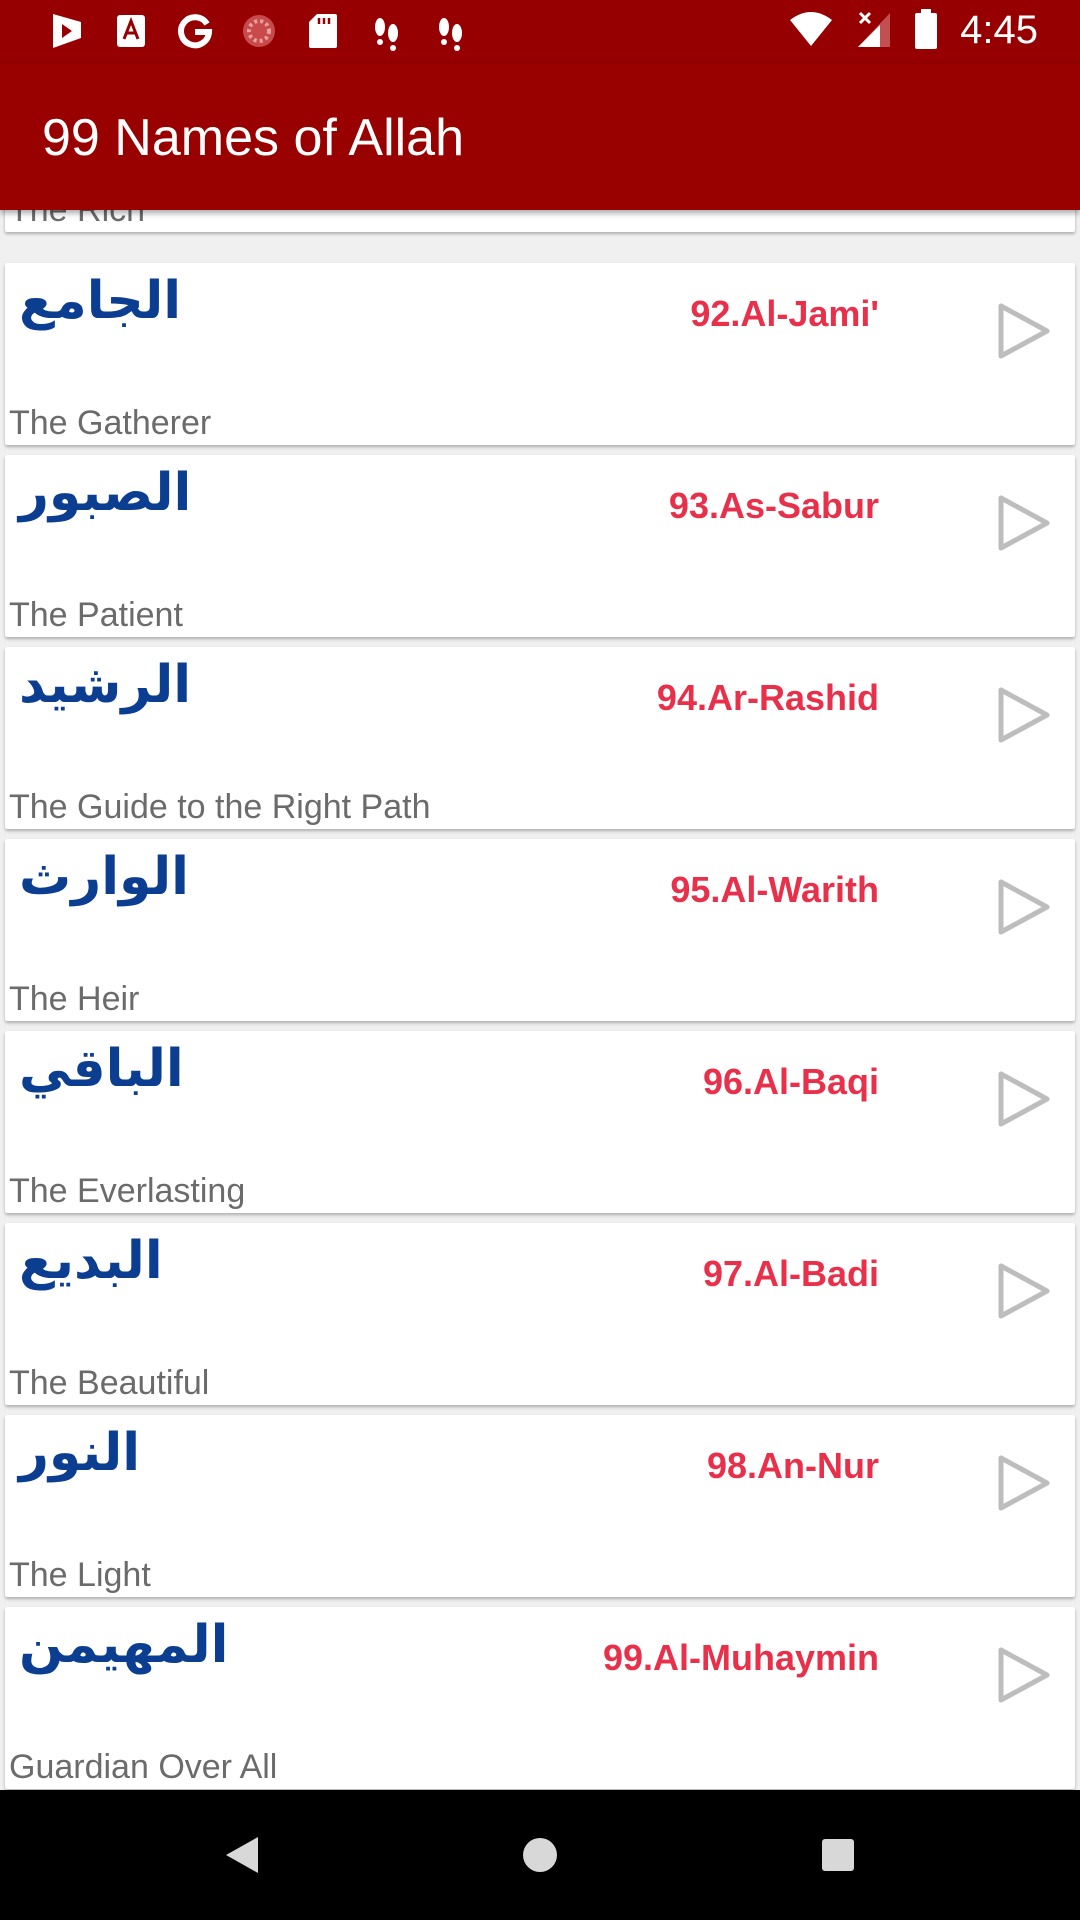  What do you see at coordinates (96, 615) in the screenshot?
I see `name-meaning: The Patient` at bounding box center [96, 615].